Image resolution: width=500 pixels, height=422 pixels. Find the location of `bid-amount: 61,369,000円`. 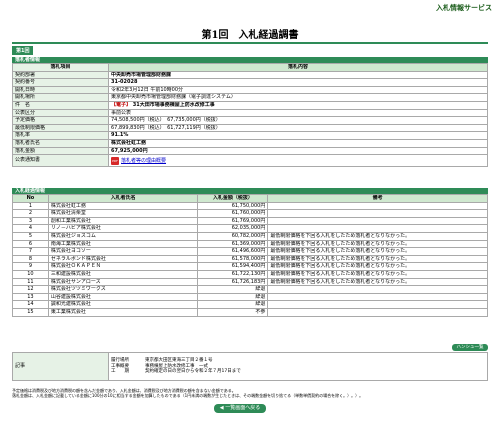

bid-amount: 61,369,000円 is located at coordinates (233, 244).